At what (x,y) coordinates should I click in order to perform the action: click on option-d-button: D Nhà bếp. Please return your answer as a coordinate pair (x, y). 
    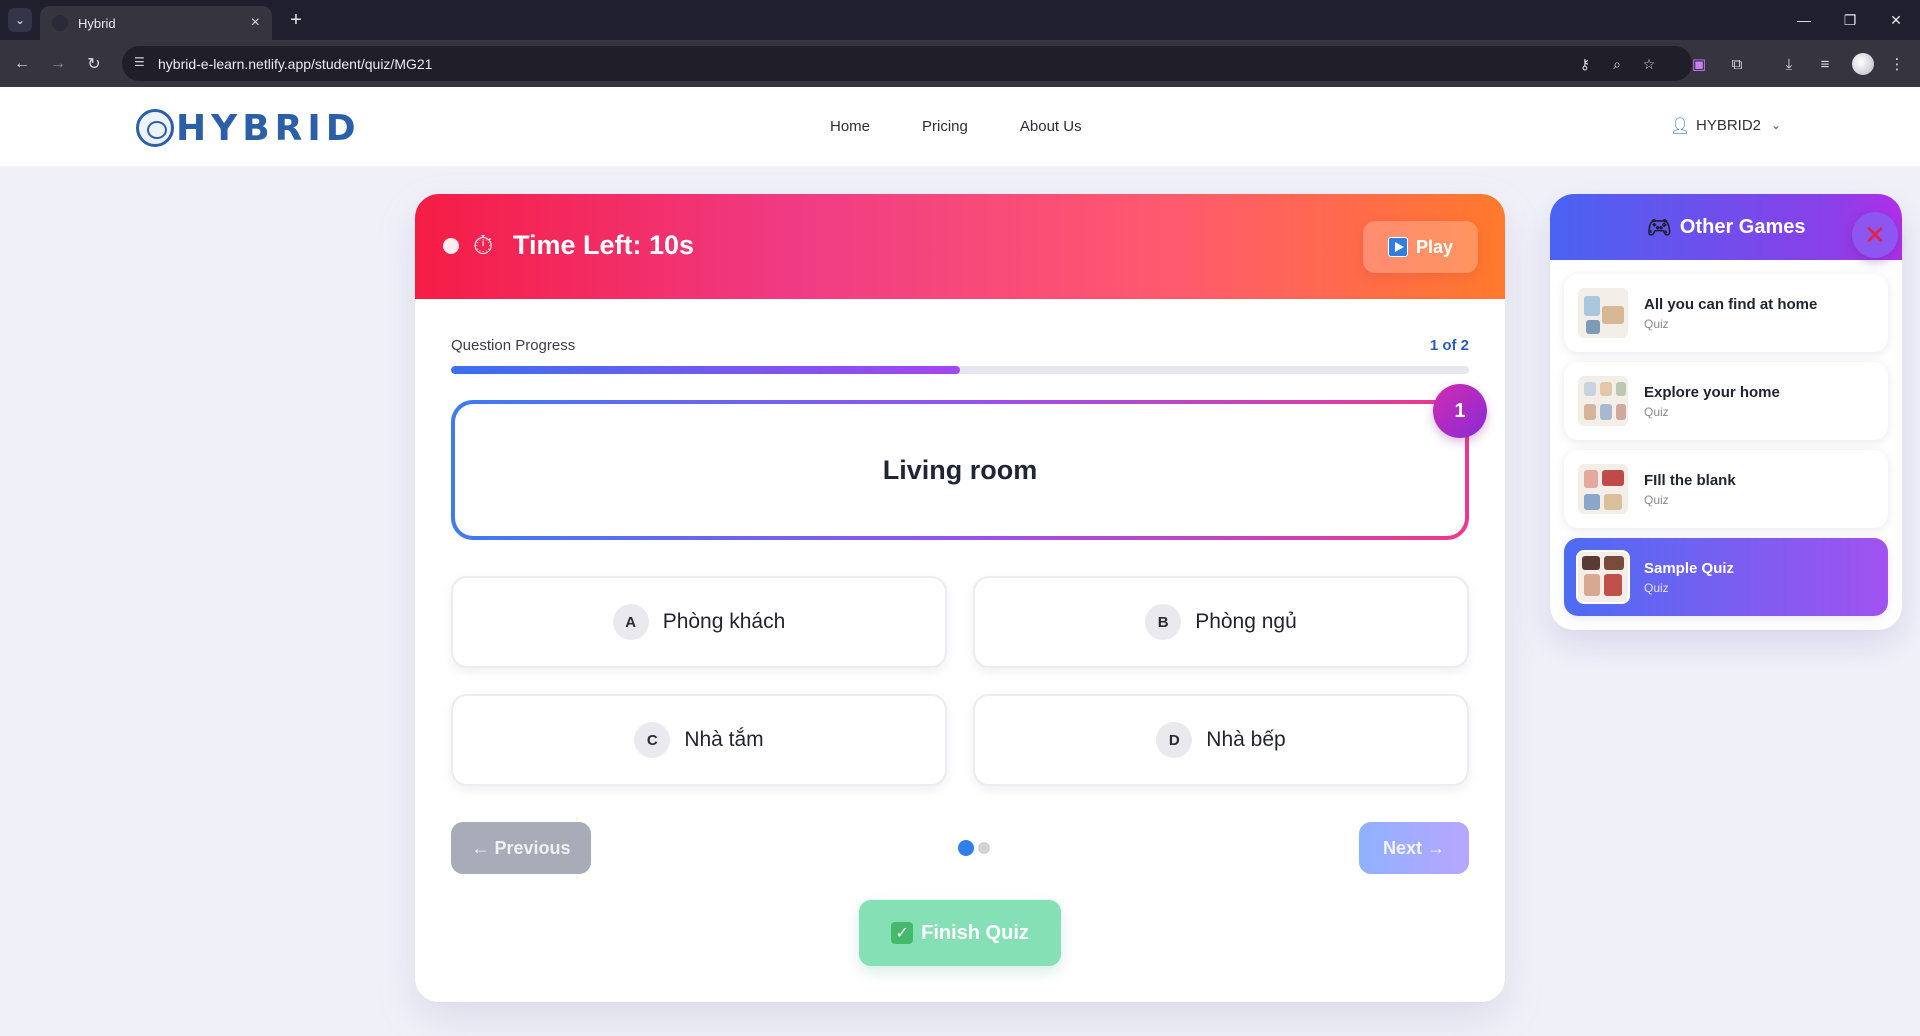
    Looking at the image, I should click on (1221, 740).